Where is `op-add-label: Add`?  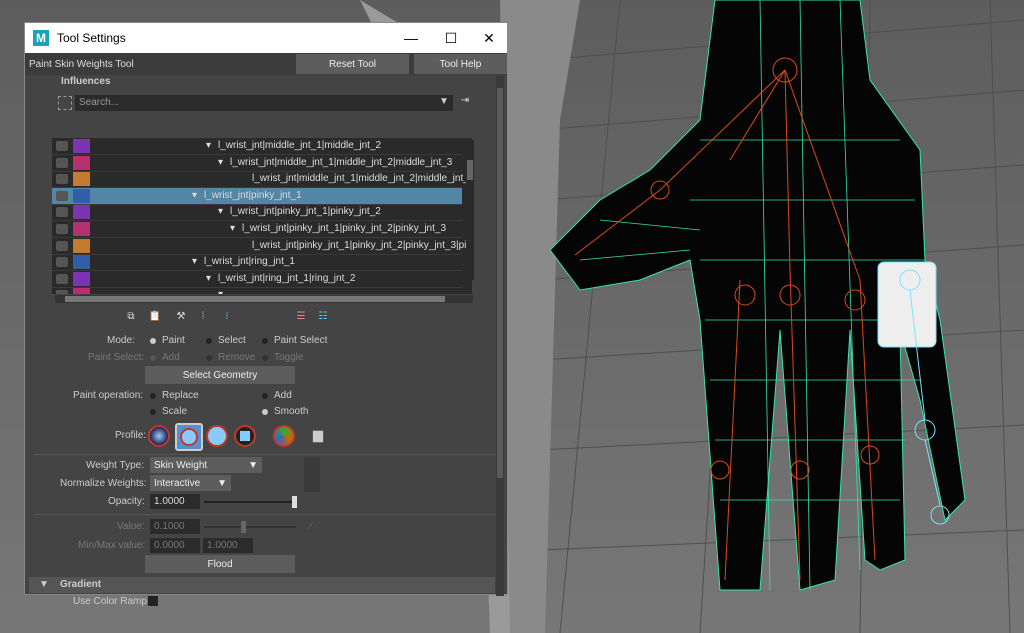 op-add-label: Add is located at coordinates (283, 395).